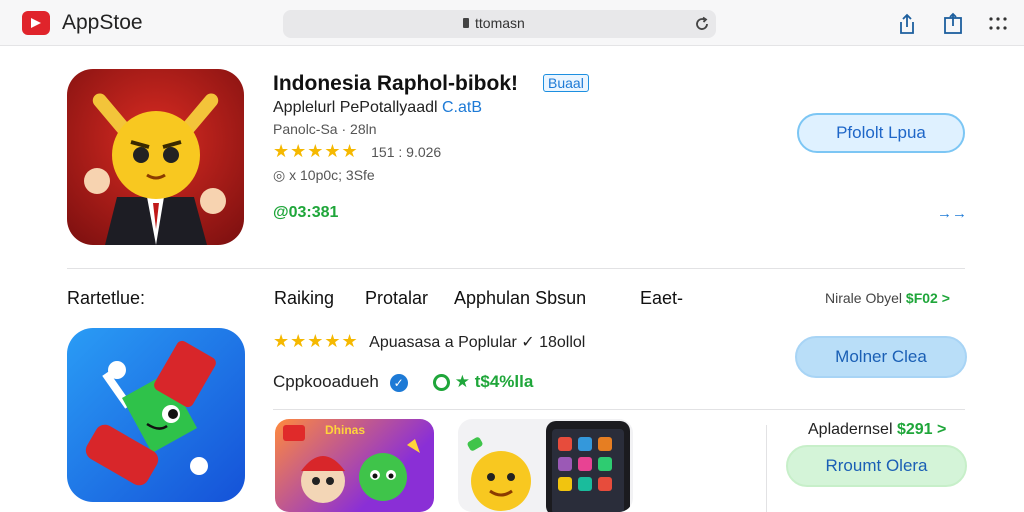  Describe the element at coordinates (619, 409) in the screenshot. I see `inner-divider` at that location.